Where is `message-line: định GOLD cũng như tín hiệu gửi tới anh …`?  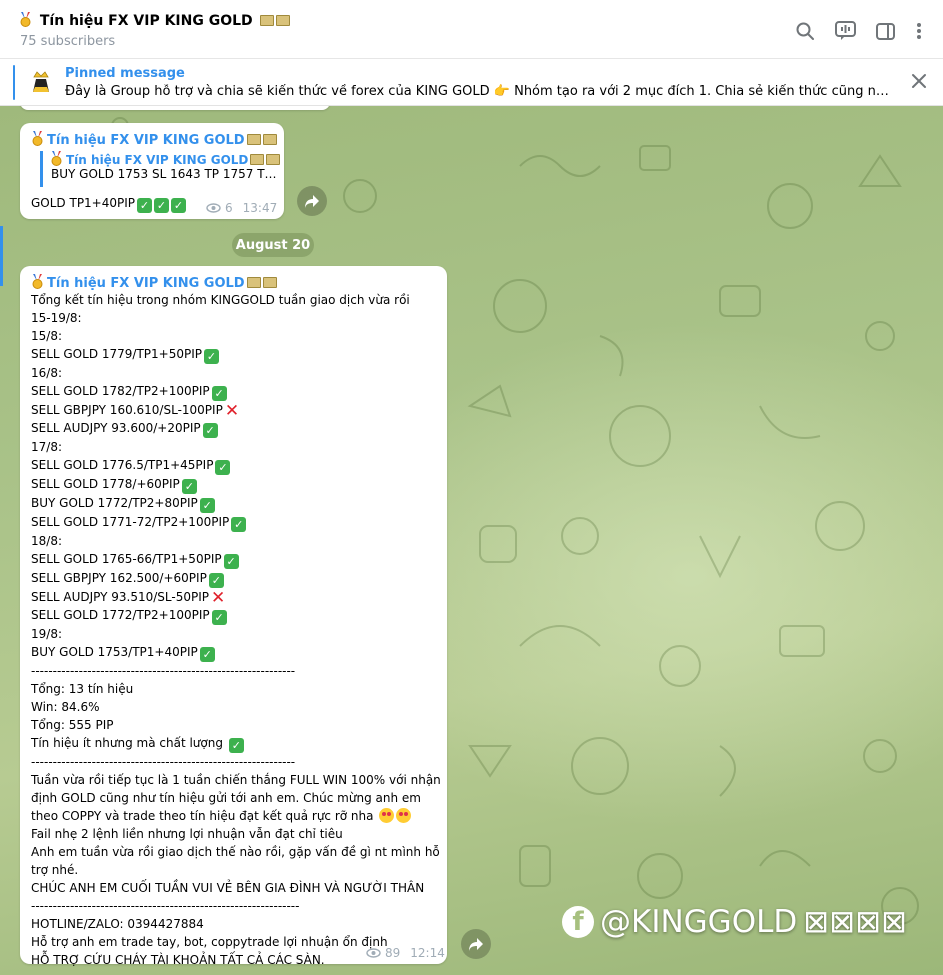 message-line: định GOLD cũng như tín hiệu gửi tới anh … is located at coordinates (237, 798).